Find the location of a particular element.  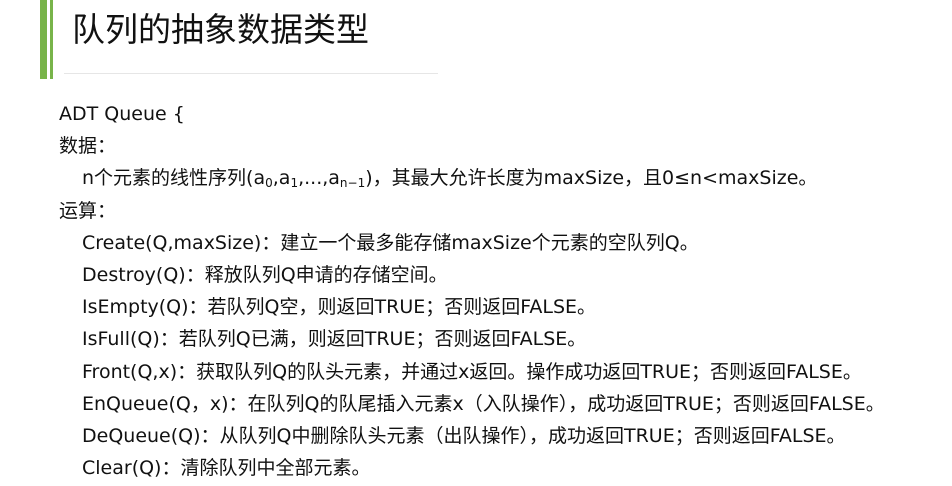

page-title: 队列的抽象数据类型 is located at coordinates (220, 29).